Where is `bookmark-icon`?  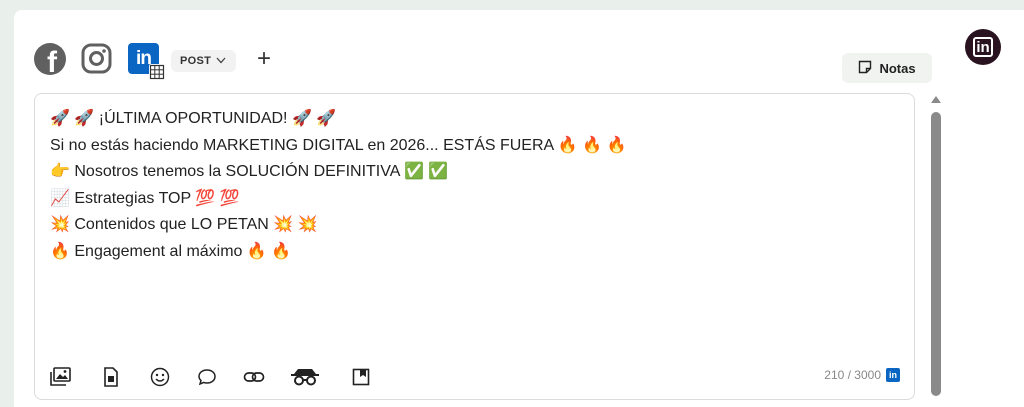
bookmark-icon is located at coordinates (361, 377).